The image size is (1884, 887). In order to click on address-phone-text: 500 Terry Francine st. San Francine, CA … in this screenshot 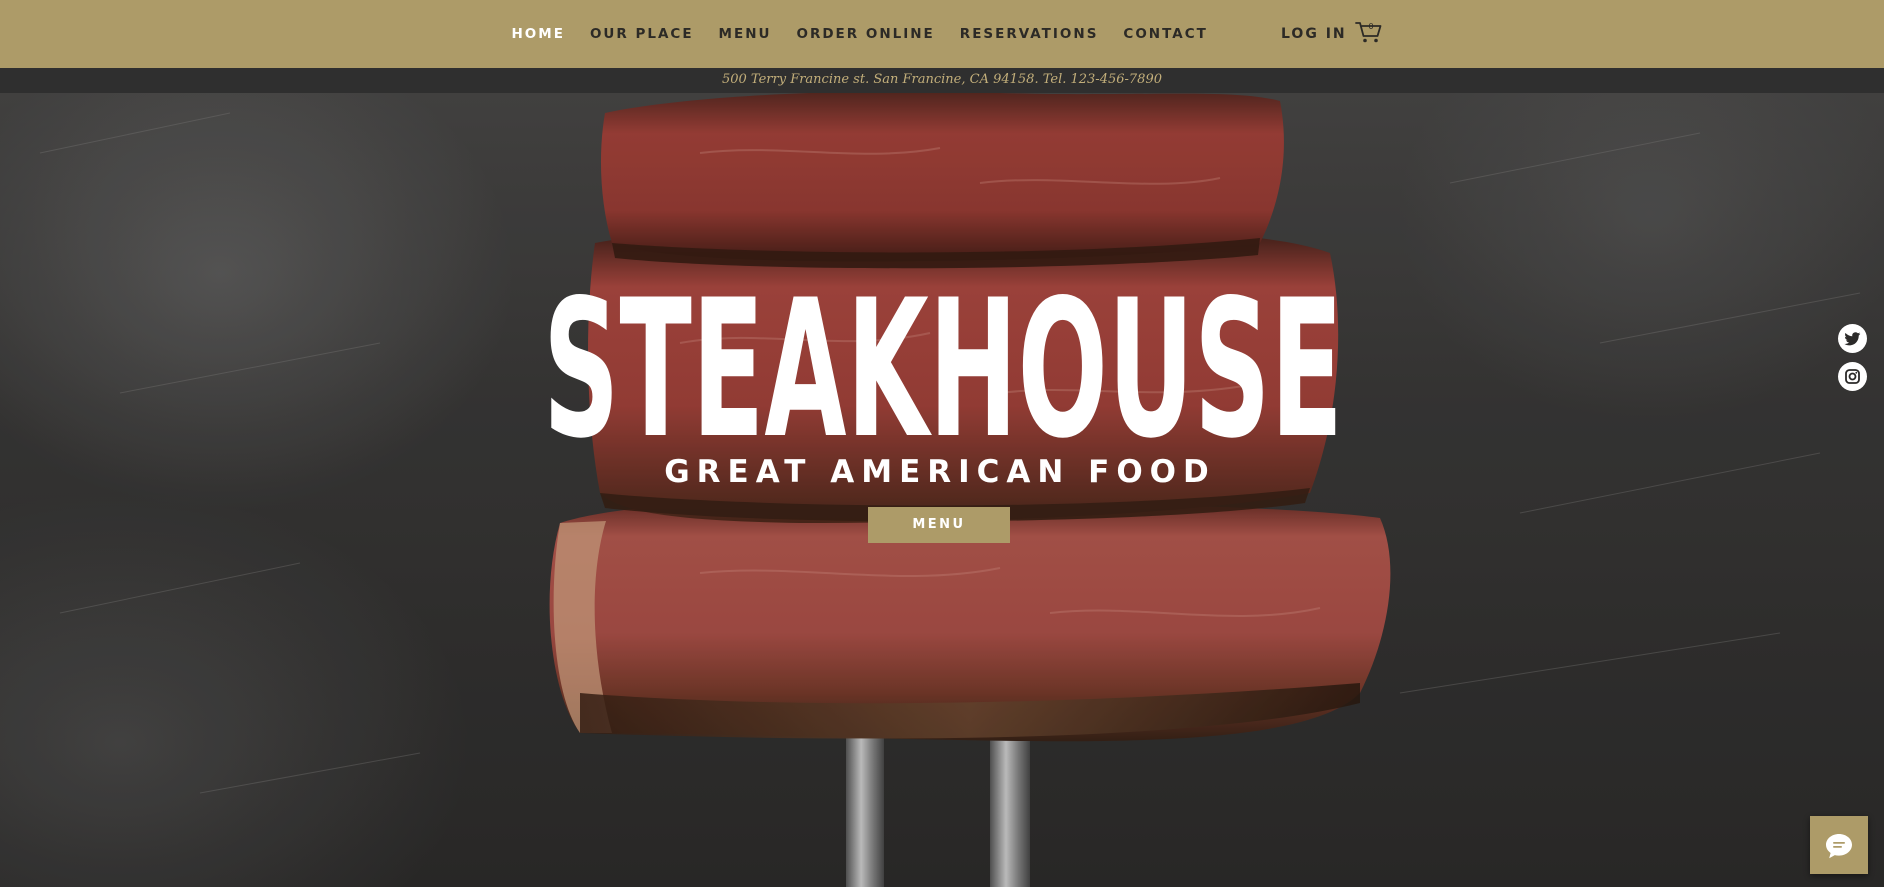, I will do `click(941, 79)`.